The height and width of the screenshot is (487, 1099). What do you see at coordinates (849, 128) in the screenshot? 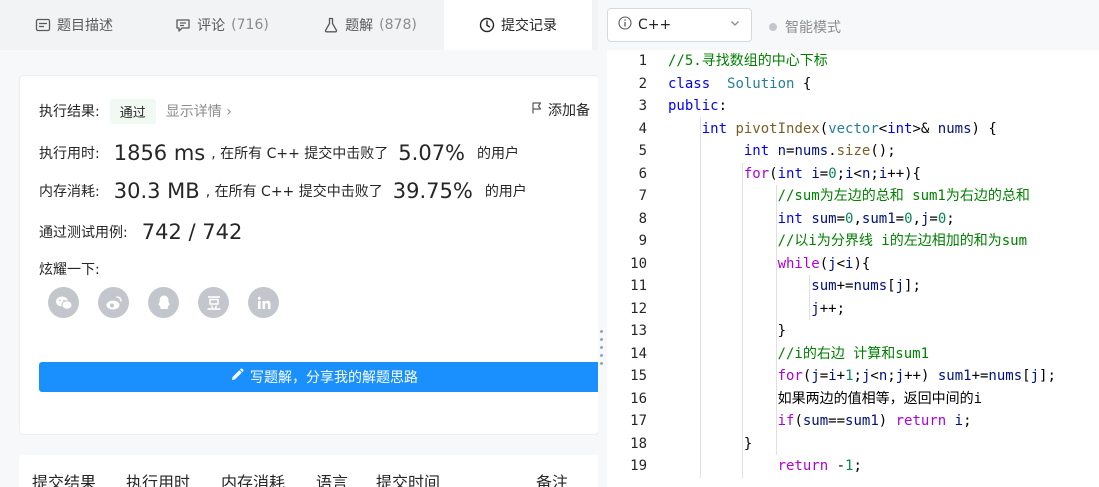
I see `code-line: int pivotIndex(vector<int>& nums) {` at bounding box center [849, 128].